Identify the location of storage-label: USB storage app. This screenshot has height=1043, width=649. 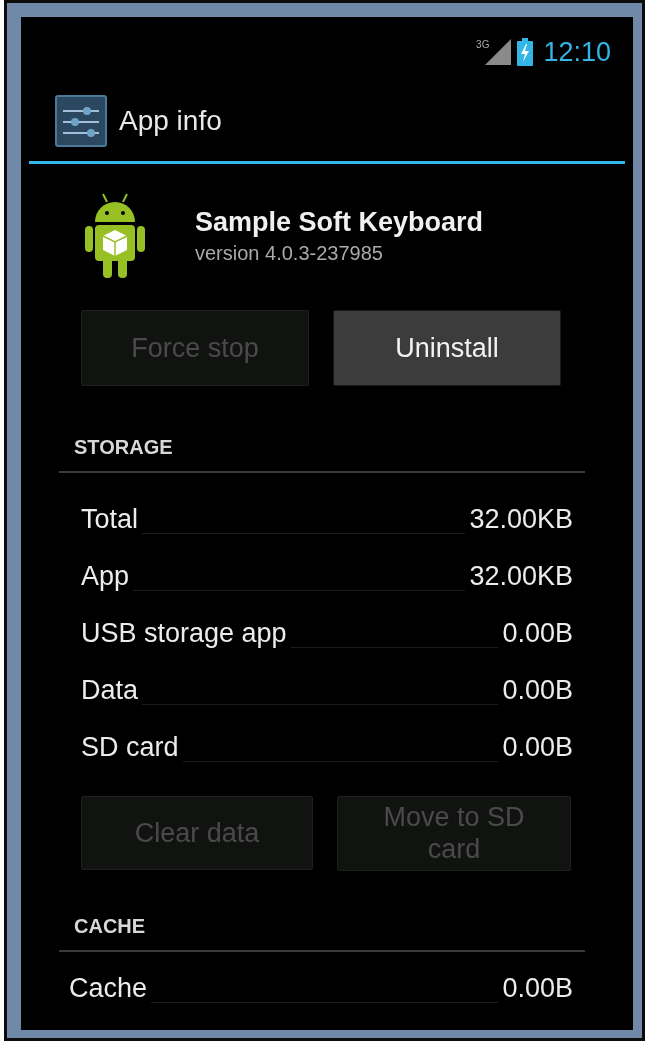
(184, 633).